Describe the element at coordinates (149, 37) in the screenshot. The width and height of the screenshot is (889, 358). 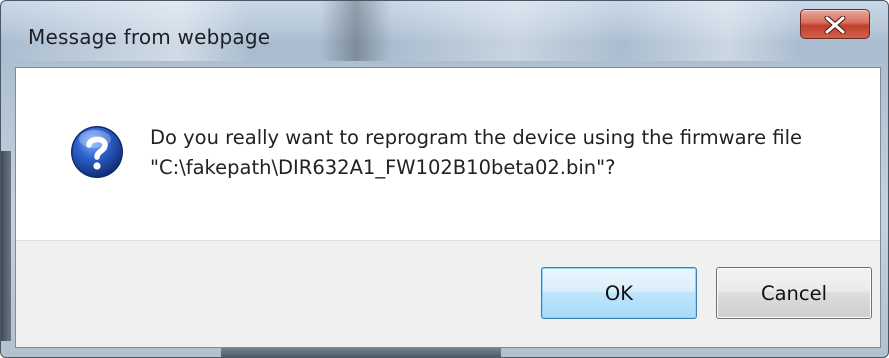
I see `window-title: Message from webpage` at that location.